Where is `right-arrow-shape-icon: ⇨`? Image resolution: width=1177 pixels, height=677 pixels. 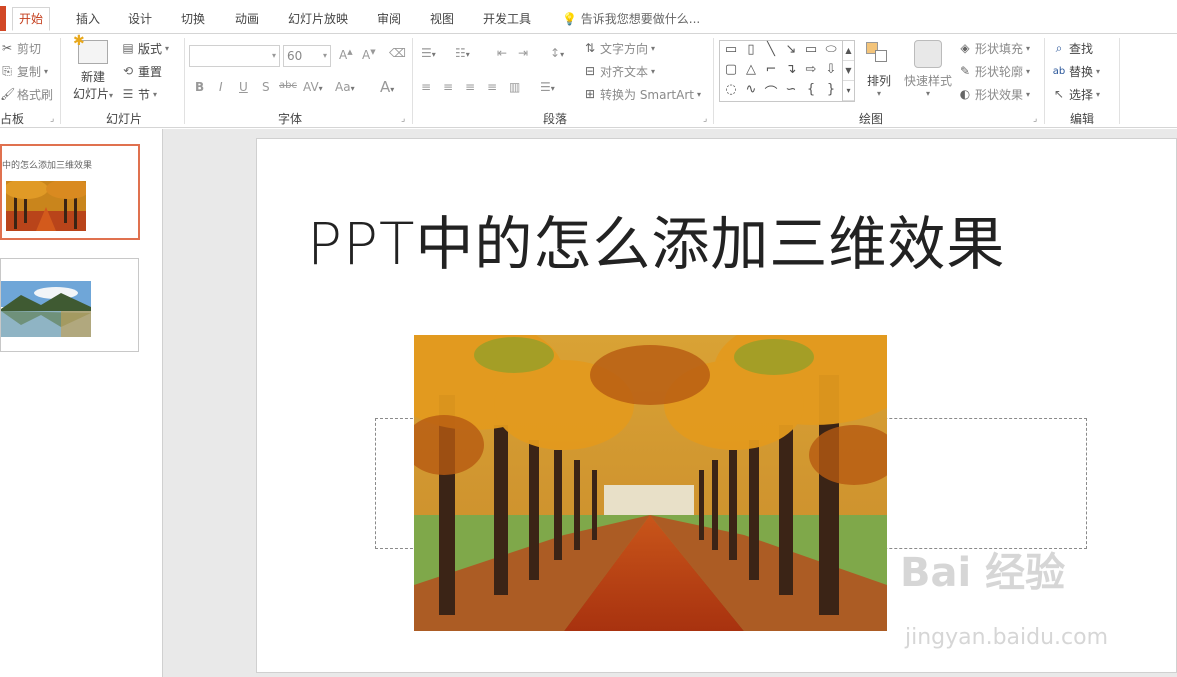
right-arrow-shape-icon: ⇨ is located at coordinates (811, 69).